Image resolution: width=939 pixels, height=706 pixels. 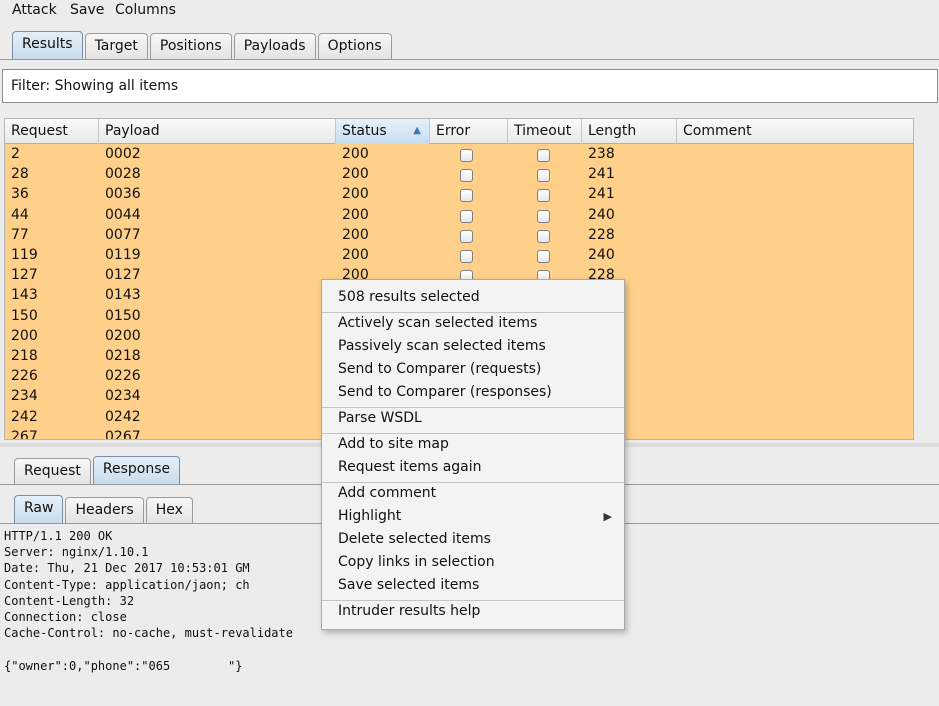 What do you see at coordinates (459, 155) in the screenshot?
I see `table-row: 2 0002 200 238` at bounding box center [459, 155].